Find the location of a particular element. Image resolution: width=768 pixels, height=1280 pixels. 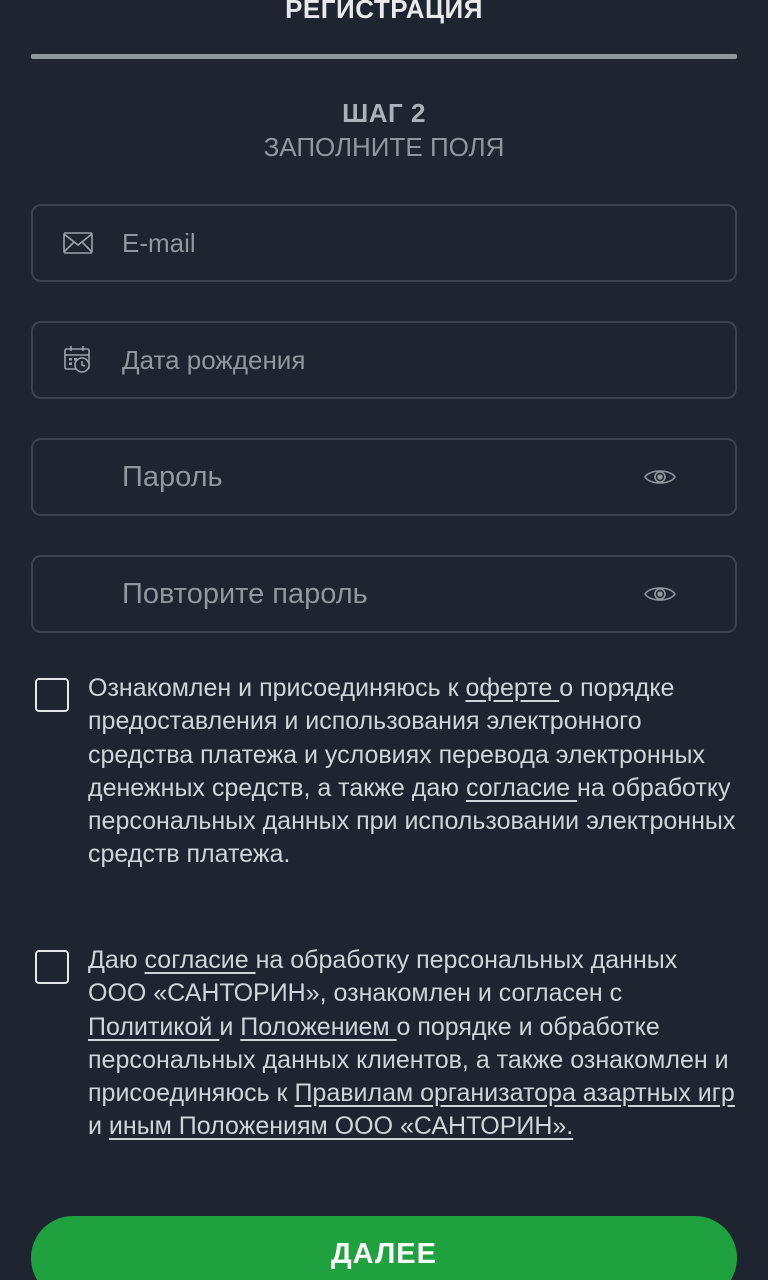

repeat-password-placeholder: Повторите пароль is located at coordinates (245, 593).